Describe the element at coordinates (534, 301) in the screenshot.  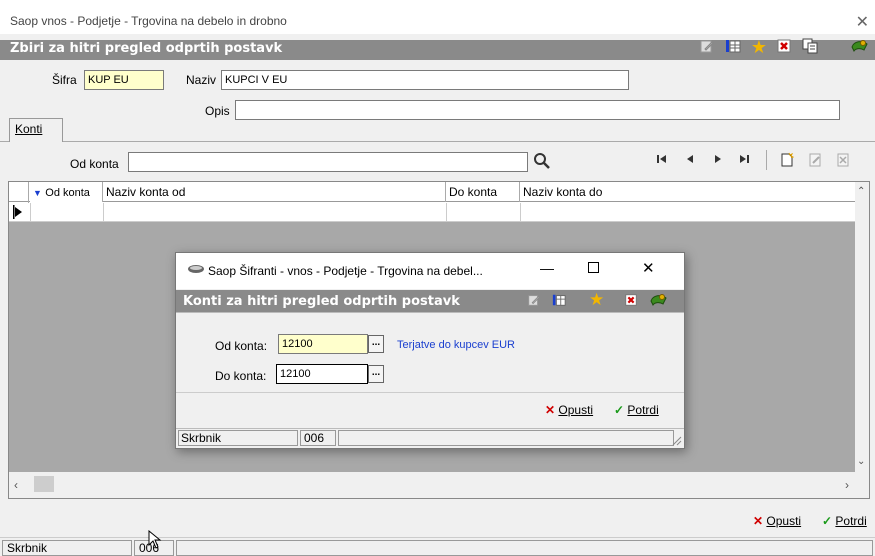
I see `dialog-edit-icon` at that location.